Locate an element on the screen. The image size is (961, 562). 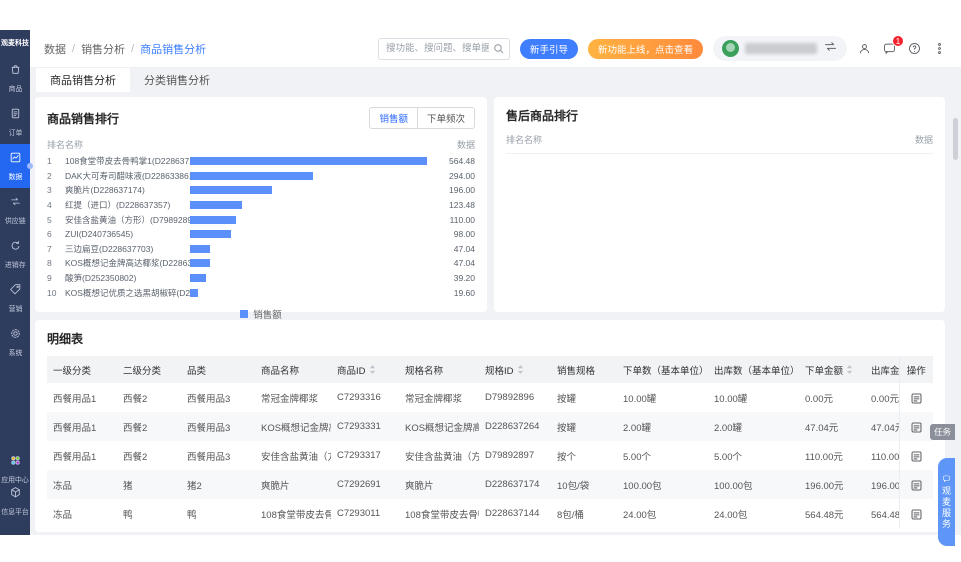
rank: 3 is located at coordinates (49, 190).